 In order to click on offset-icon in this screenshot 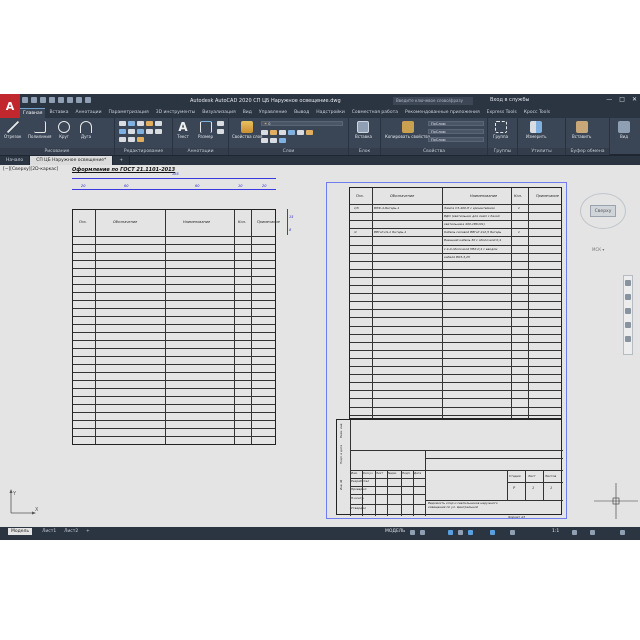, I will do `click(131, 139)`.